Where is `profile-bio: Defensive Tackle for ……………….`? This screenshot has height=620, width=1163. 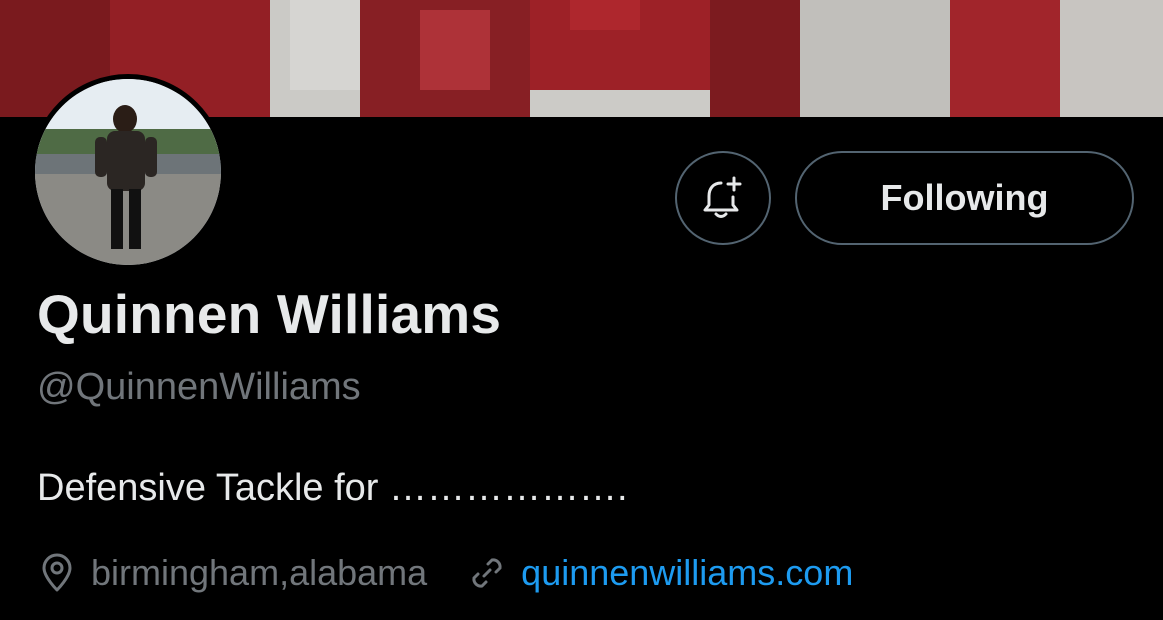 profile-bio: Defensive Tackle for ………………. is located at coordinates (332, 488).